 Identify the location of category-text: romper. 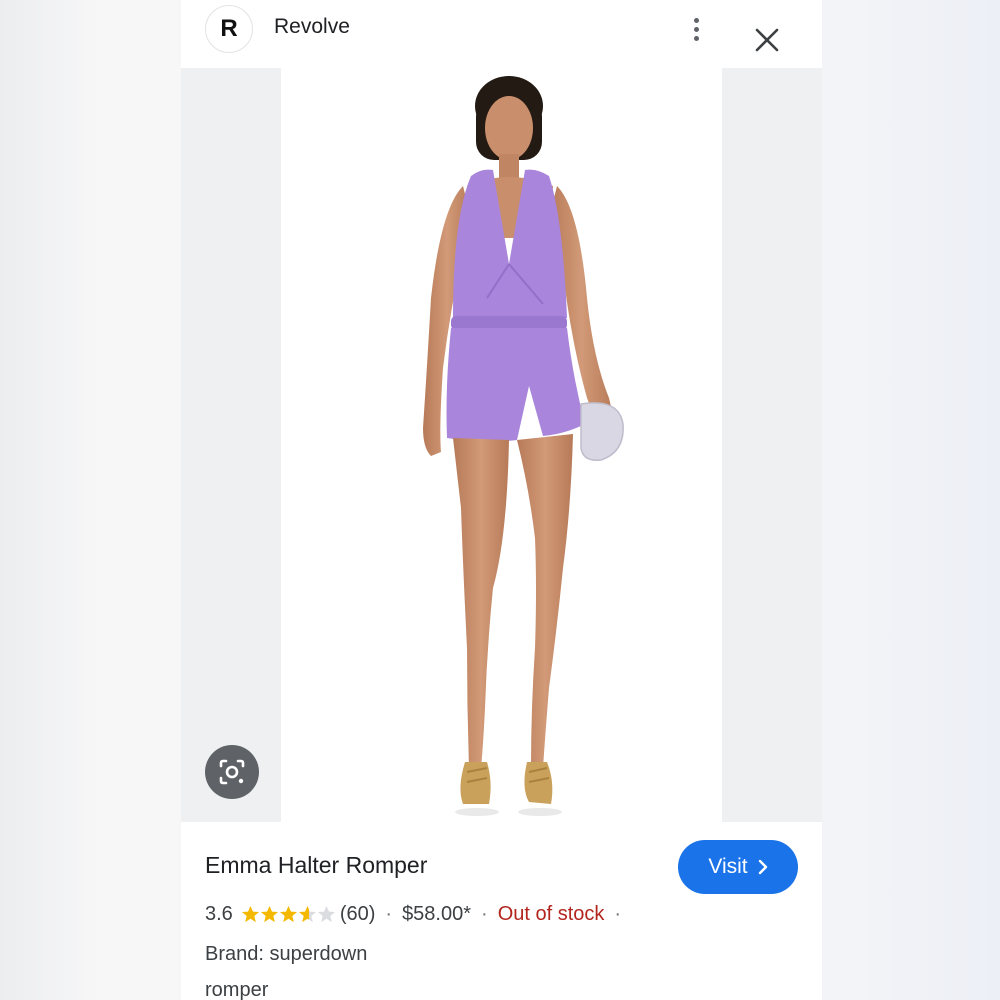
(237, 989).